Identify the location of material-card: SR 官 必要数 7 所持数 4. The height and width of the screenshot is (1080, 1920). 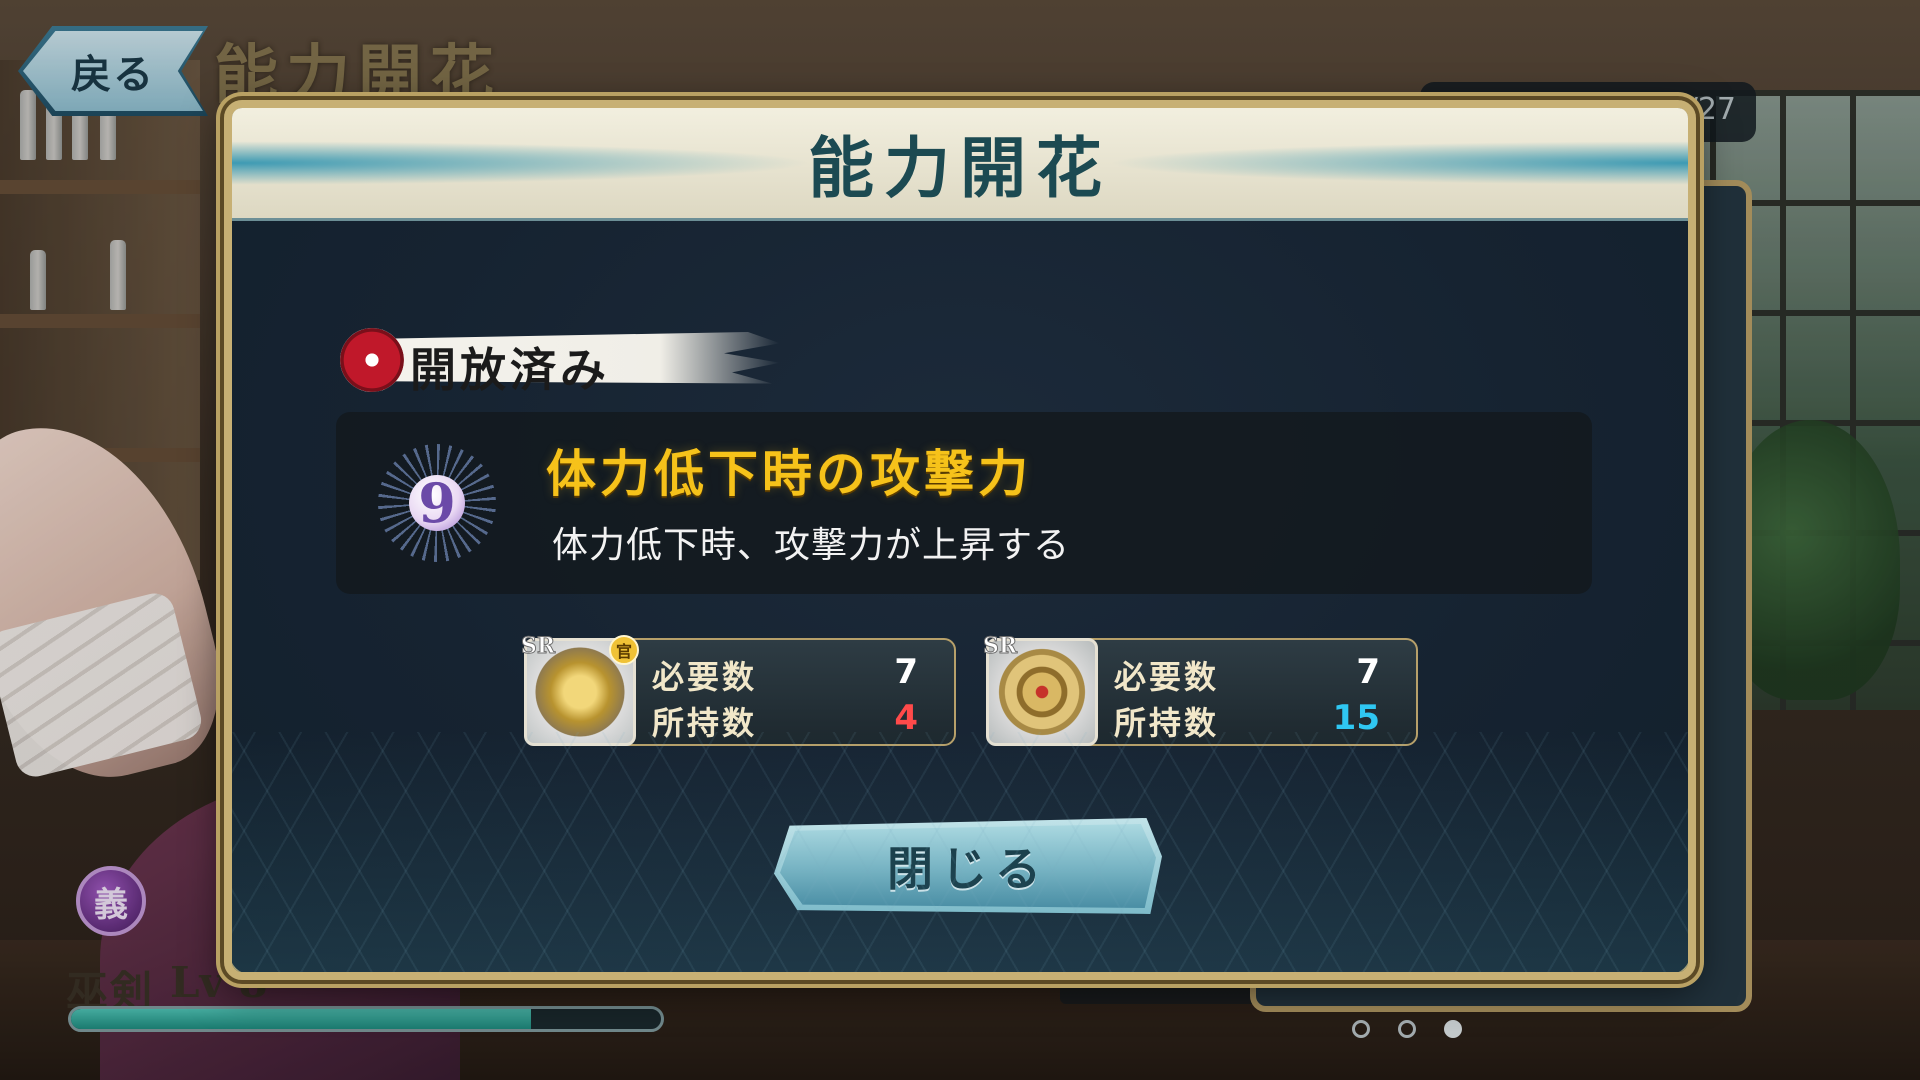
(738, 689).